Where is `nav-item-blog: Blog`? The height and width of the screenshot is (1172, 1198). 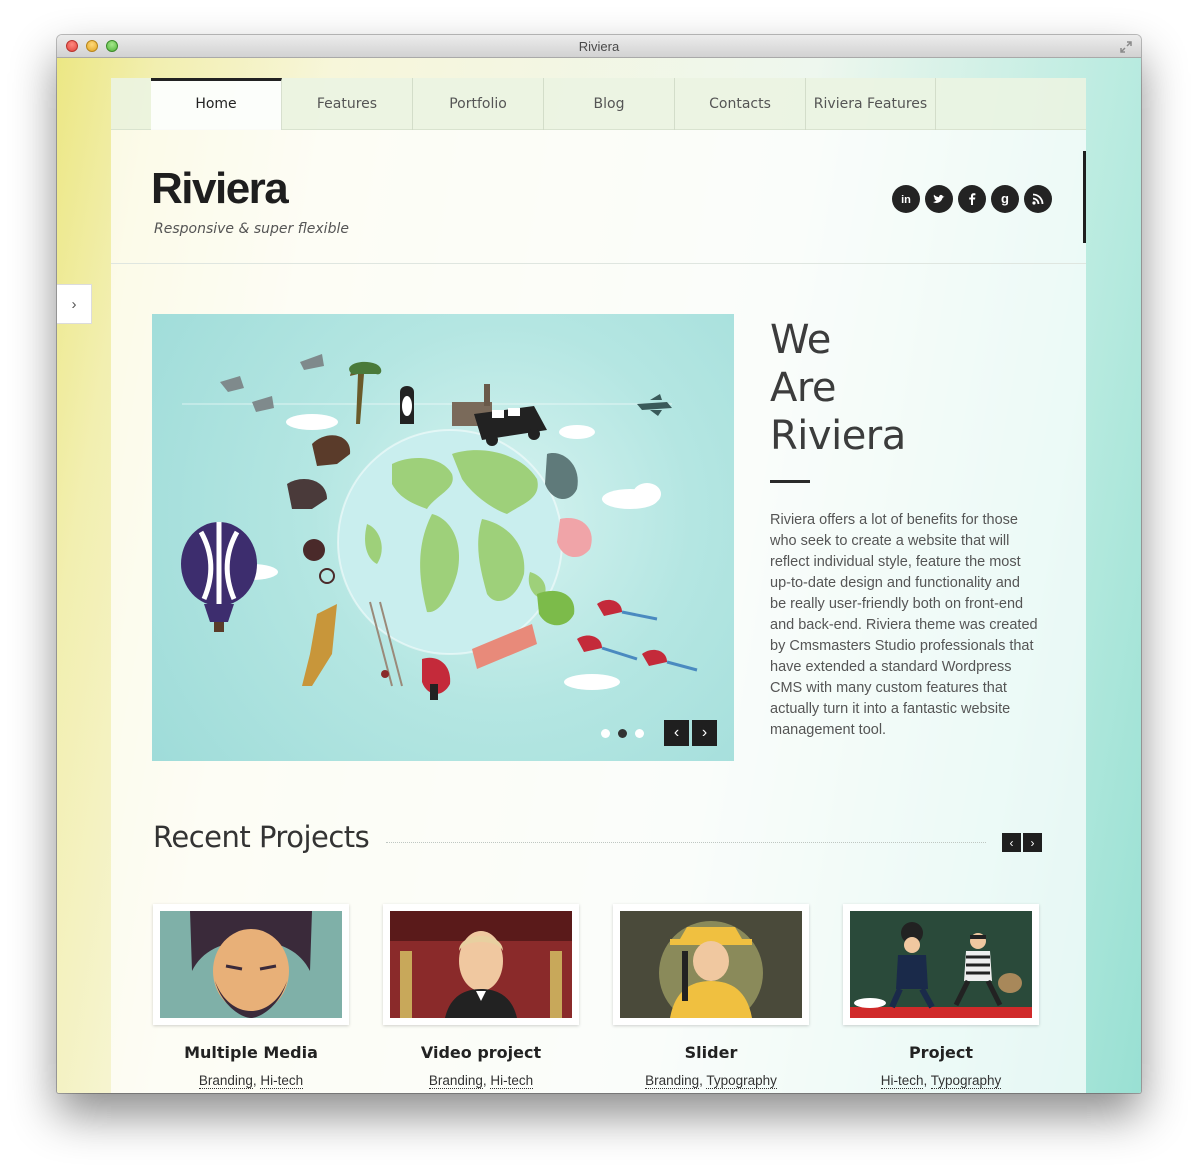 nav-item-blog: Blog is located at coordinates (609, 104).